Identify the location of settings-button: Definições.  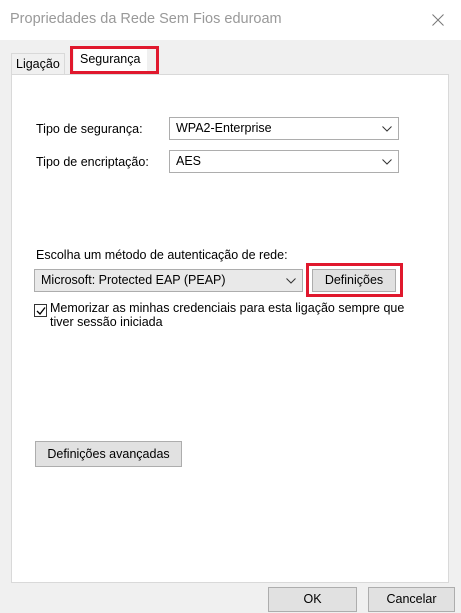
(354, 280).